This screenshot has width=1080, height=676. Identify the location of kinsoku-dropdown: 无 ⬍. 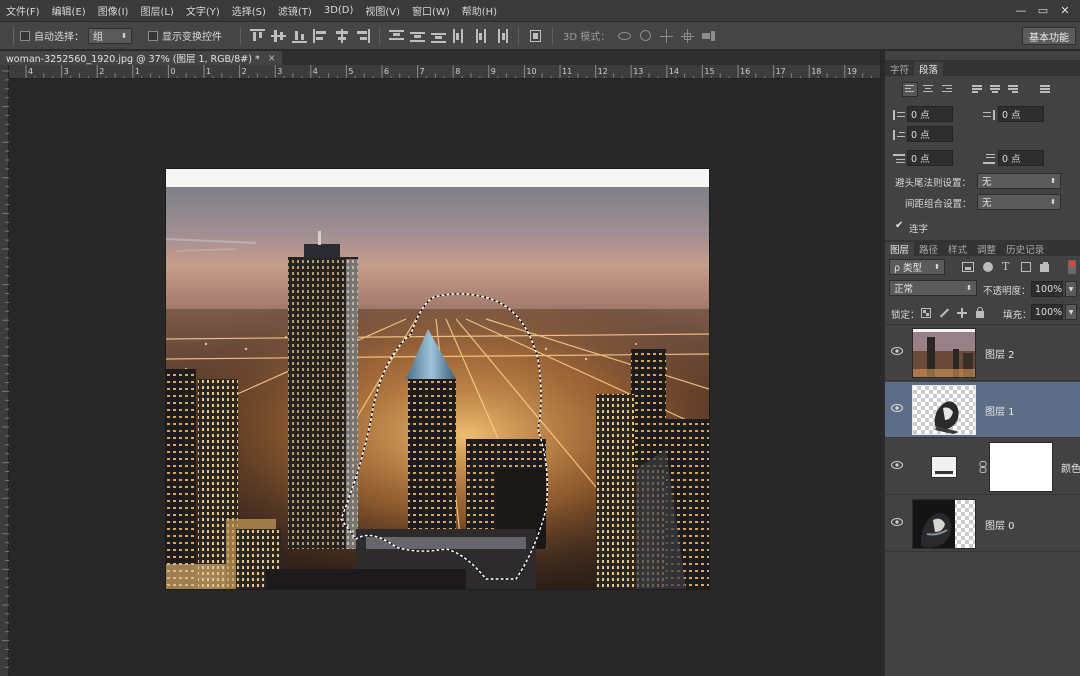
(1019, 181).